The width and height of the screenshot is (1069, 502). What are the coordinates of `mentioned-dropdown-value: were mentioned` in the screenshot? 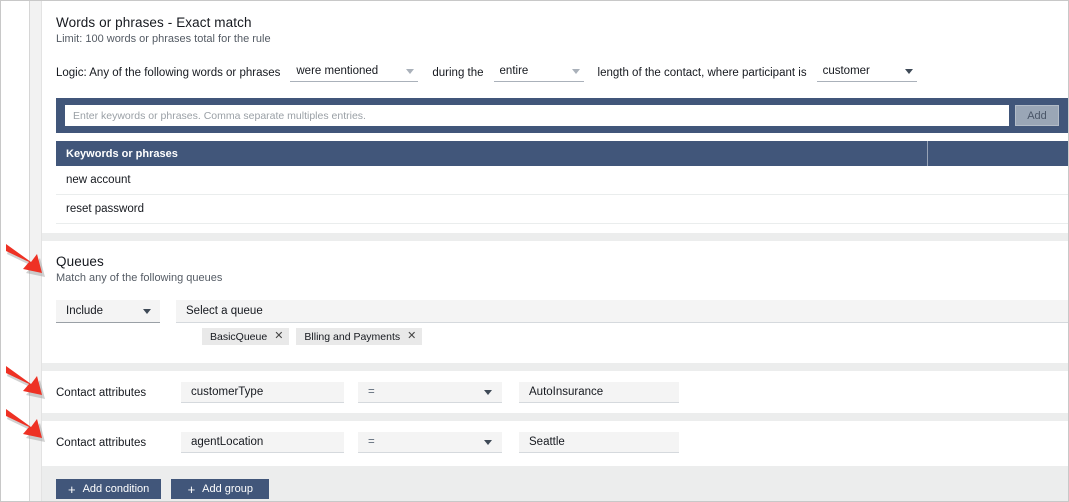 It's located at (337, 71).